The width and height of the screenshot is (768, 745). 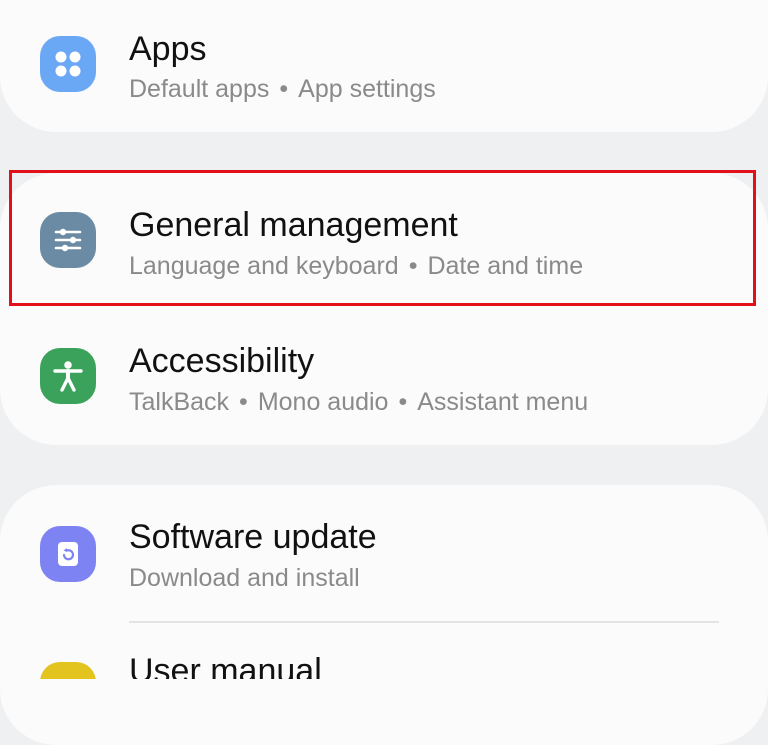 What do you see at coordinates (68, 554) in the screenshot?
I see `software-update-icon` at bounding box center [68, 554].